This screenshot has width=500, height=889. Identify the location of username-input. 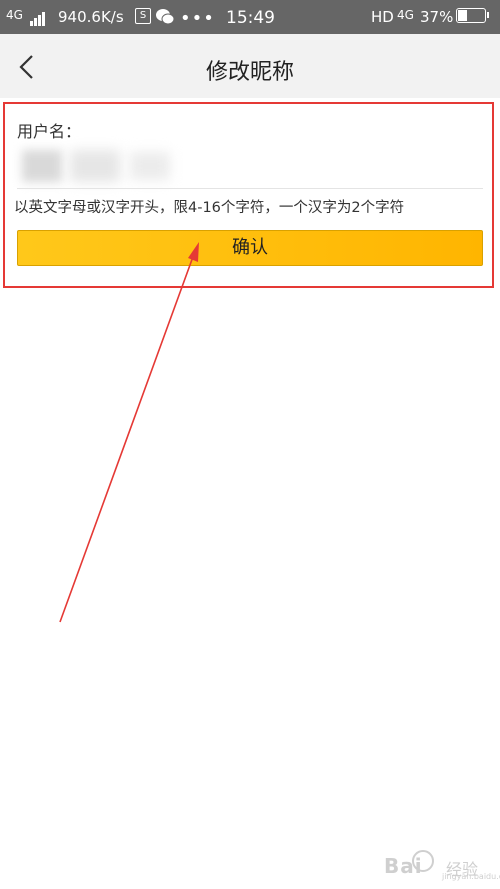
(250, 166).